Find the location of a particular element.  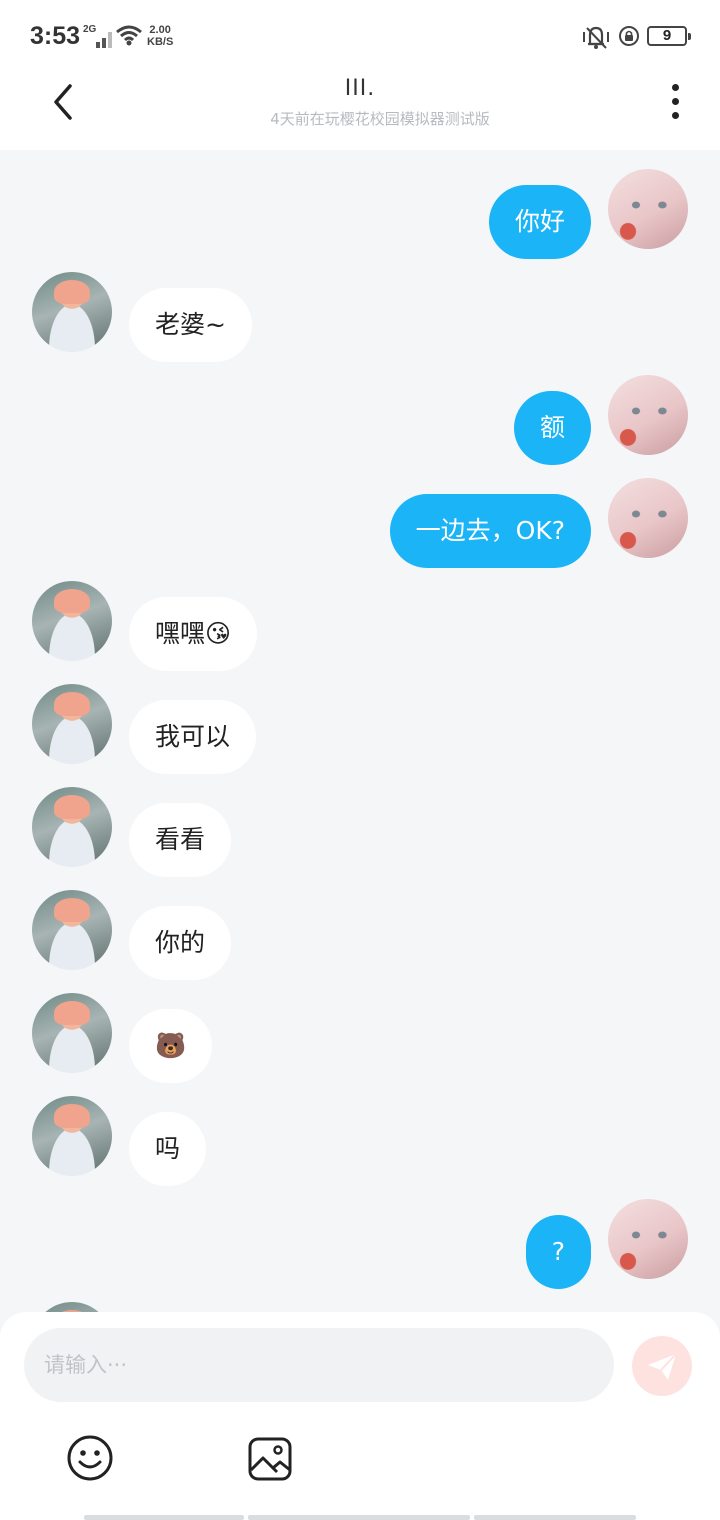

message-row-incoming-partial is located at coordinates (360, 1305).